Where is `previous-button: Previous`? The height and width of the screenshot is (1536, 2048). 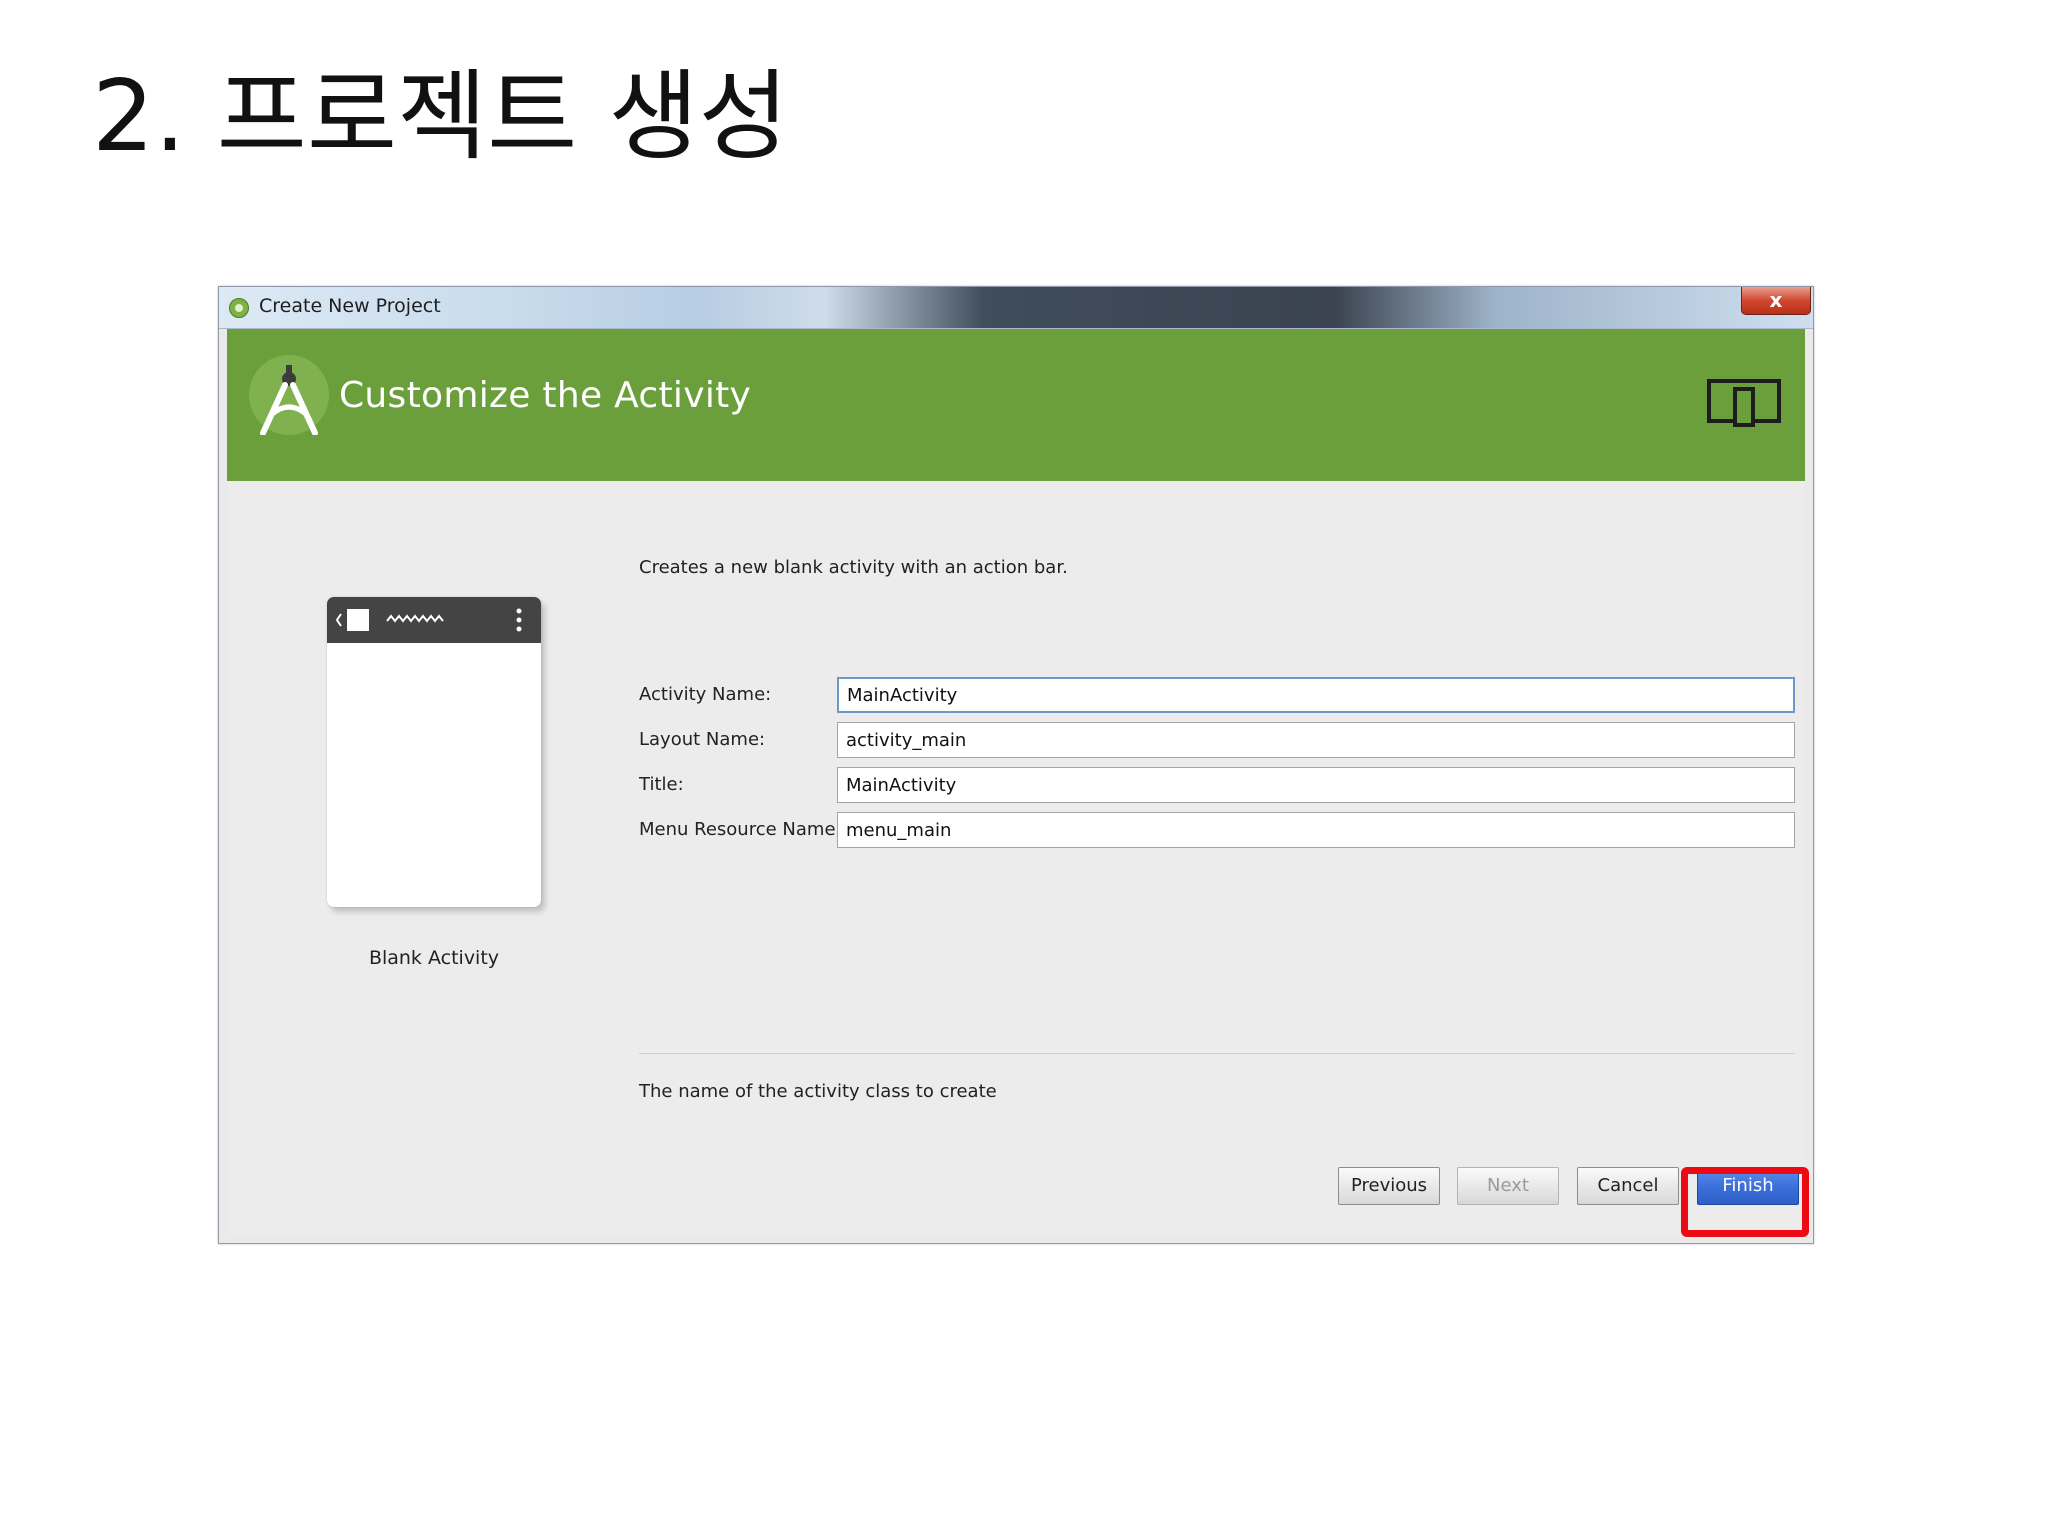
previous-button: Previous is located at coordinates (1389, 1186).